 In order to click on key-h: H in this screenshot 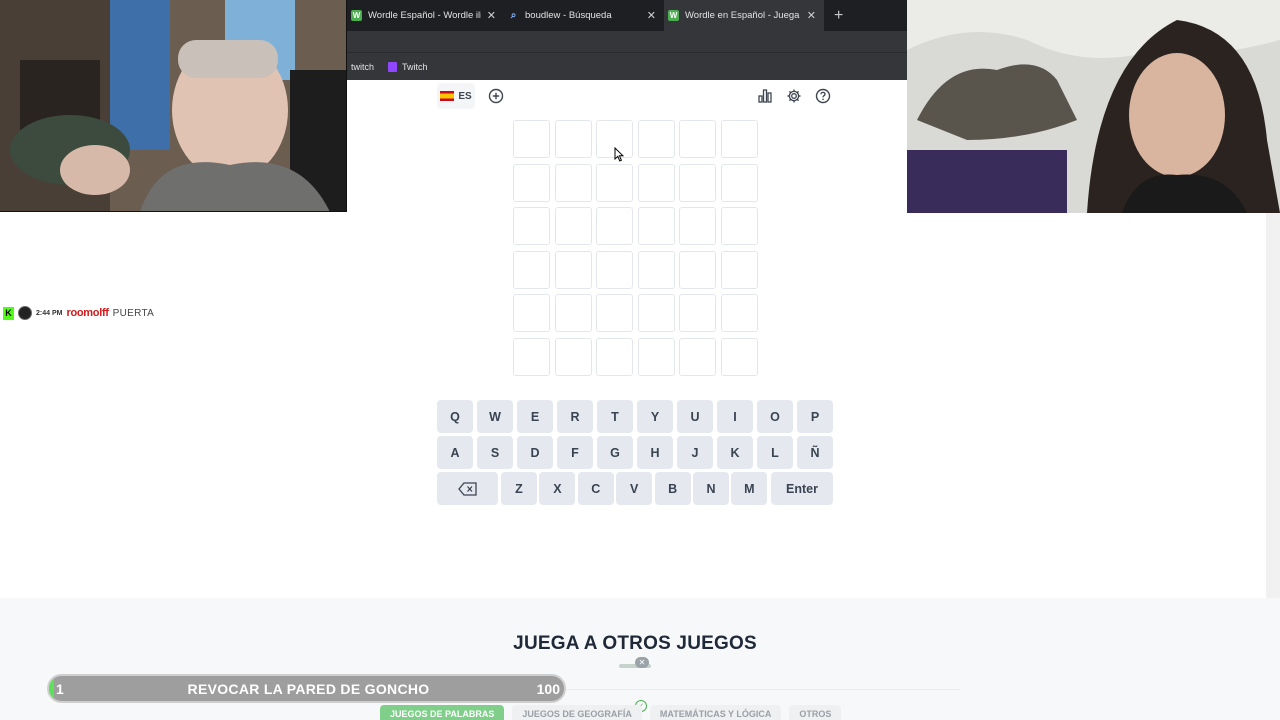, I will do `click(655, 452)`.